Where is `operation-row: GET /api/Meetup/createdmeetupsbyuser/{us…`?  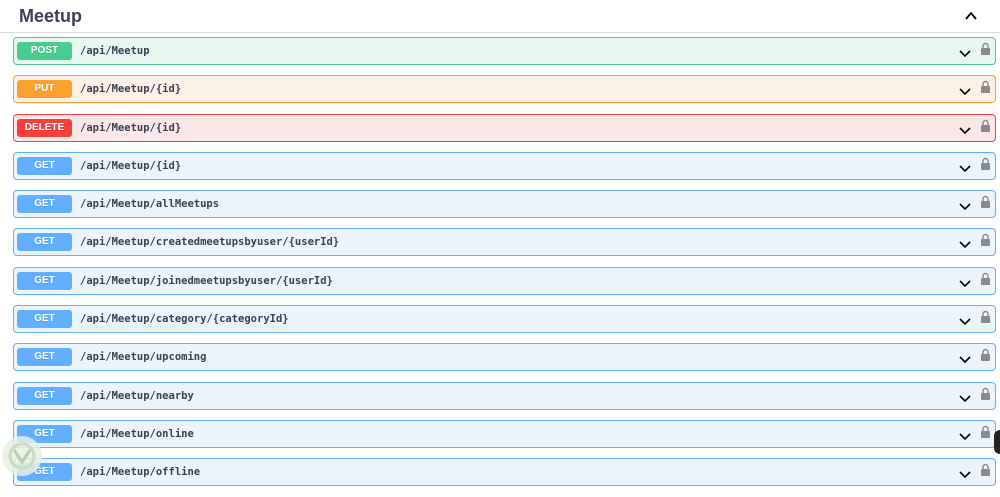 operation-row: GET /api/Meetup/createdmeetupsbyuser/{us… is located at coordinates (504, 242).